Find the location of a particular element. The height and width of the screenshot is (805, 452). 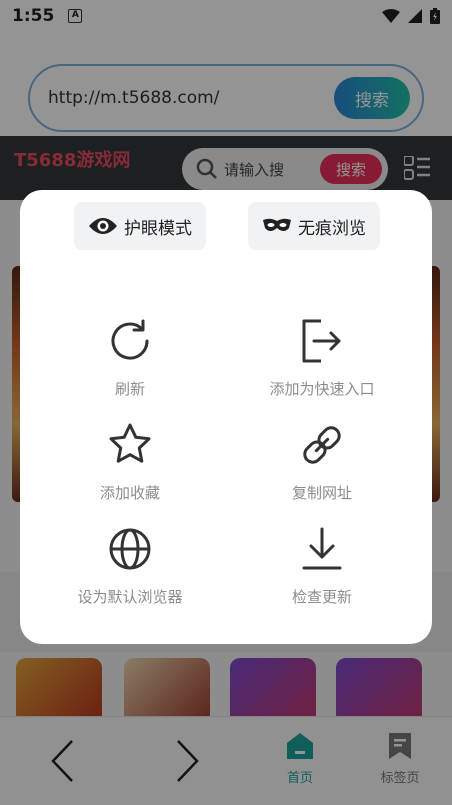

incognito-button: 无痕浏览 is located at coordinates (314, 226).